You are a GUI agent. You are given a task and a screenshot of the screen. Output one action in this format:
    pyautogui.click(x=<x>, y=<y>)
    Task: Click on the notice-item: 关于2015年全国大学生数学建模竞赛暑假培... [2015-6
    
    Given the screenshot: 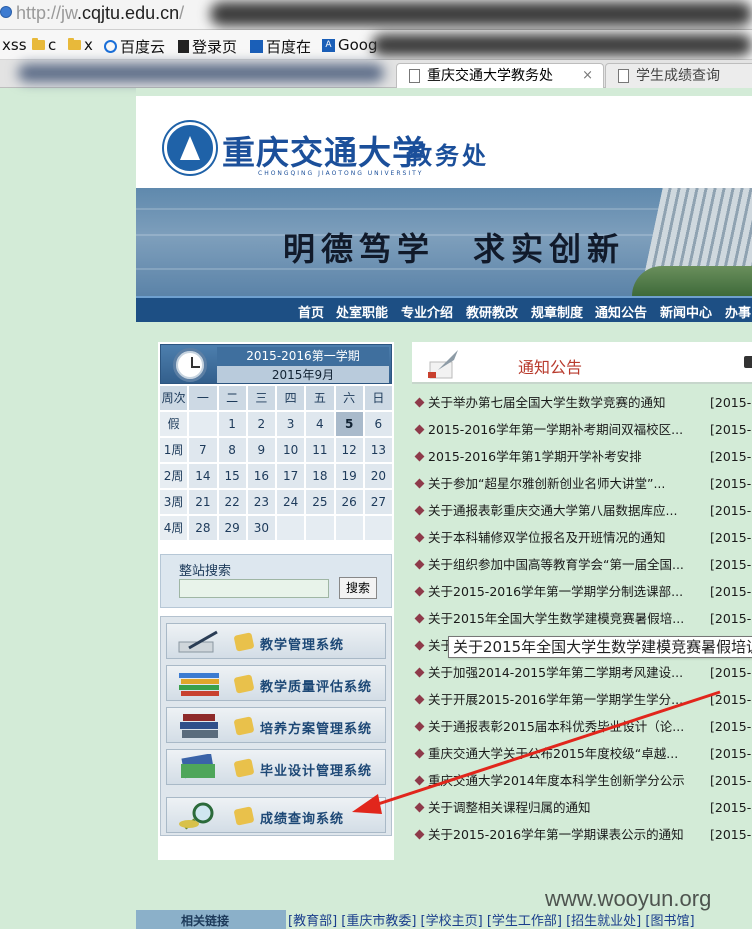 What is the action you would take?
    pyautogui.click(x=583, y=623)
    